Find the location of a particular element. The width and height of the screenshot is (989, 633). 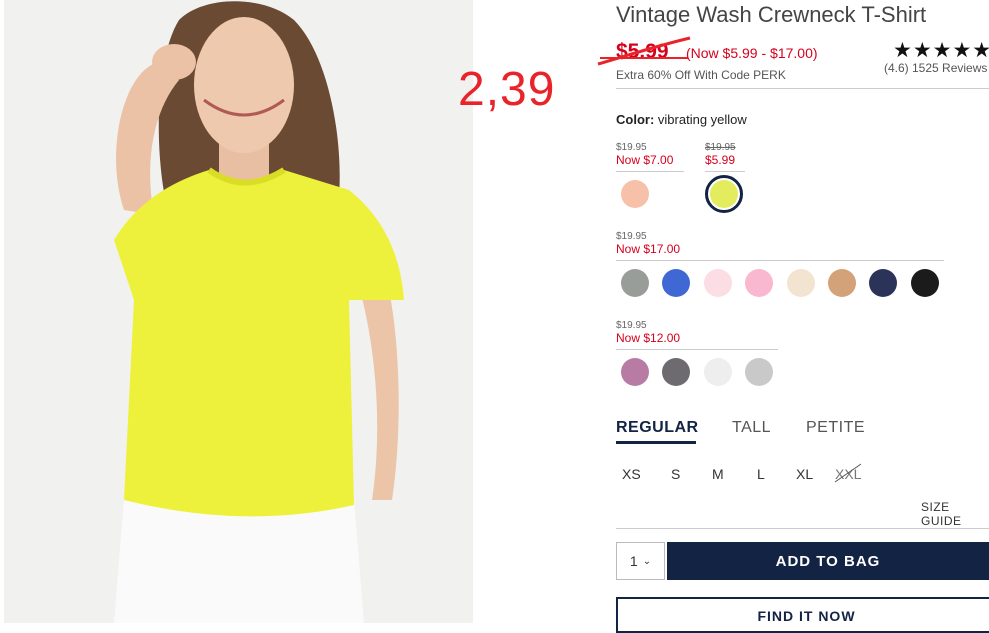

chevron-down-icon: ⌄ is located at coordinates (647, 561).